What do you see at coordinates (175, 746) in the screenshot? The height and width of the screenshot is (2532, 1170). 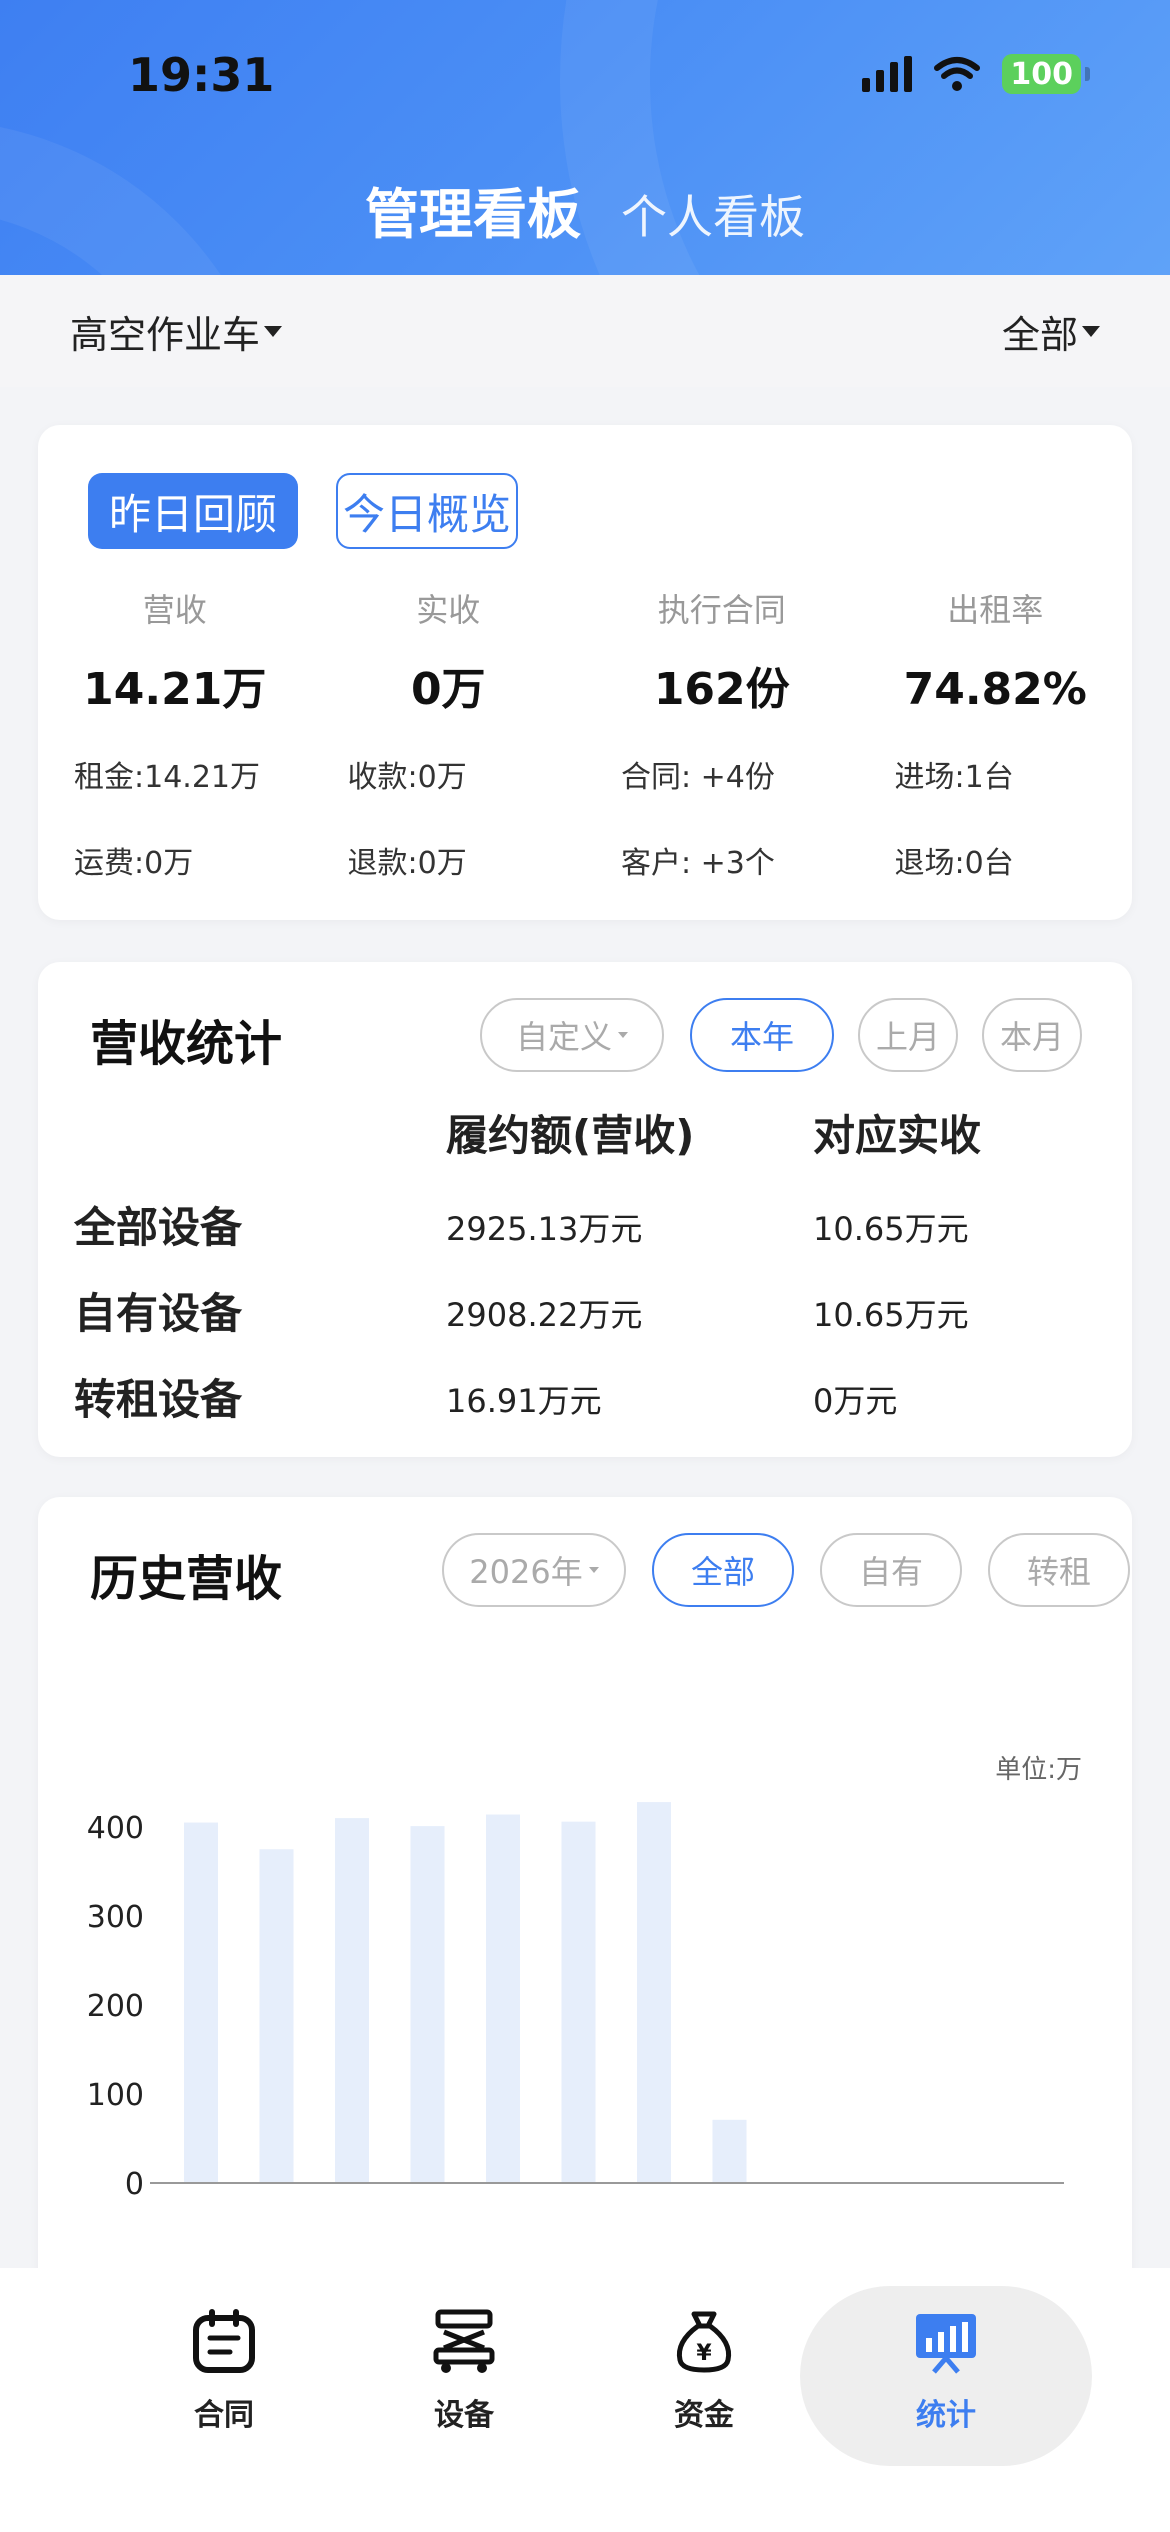 I see `kpi-revenue: 营收 14.21万 租金:14.21万 运费:0万` at bounding box center [175, 746].